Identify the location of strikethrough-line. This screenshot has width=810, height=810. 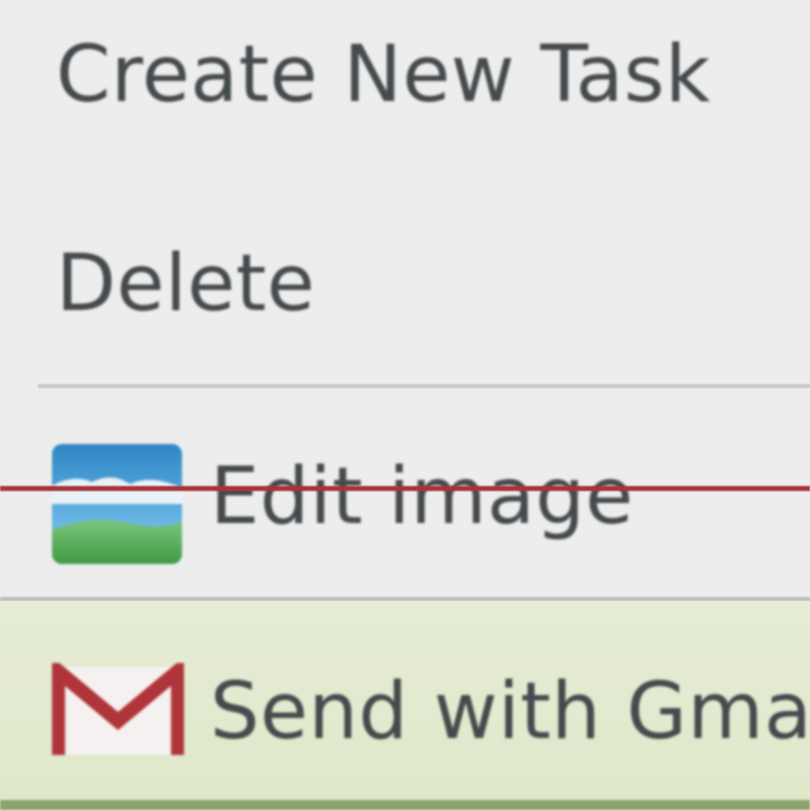
(405, 488).